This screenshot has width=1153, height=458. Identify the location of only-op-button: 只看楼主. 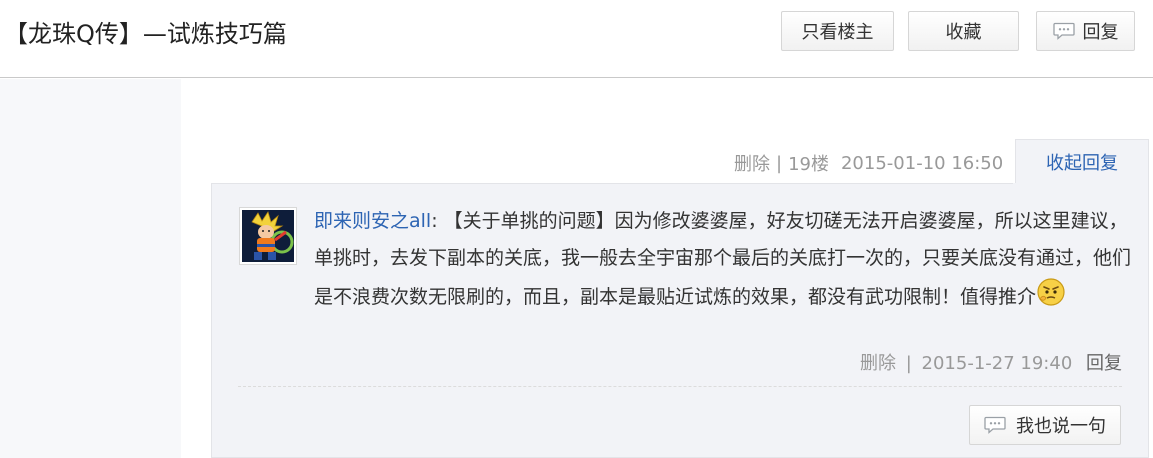
(837, 31).